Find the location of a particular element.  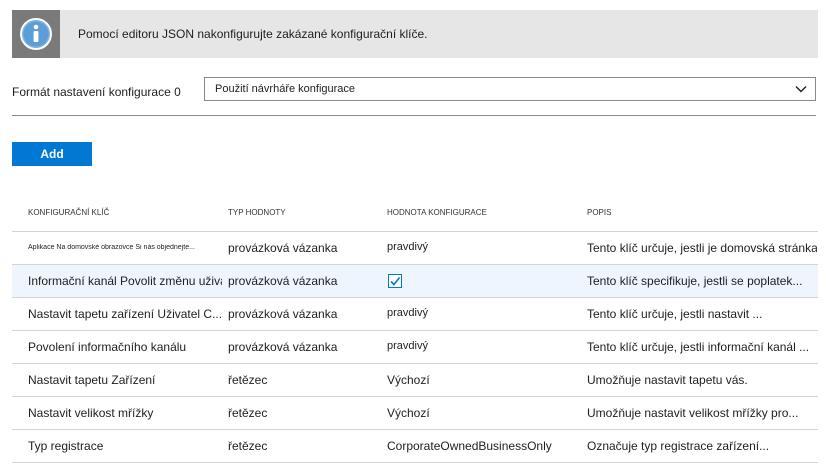

checkmark-icon is located at coordinates (395, 281).